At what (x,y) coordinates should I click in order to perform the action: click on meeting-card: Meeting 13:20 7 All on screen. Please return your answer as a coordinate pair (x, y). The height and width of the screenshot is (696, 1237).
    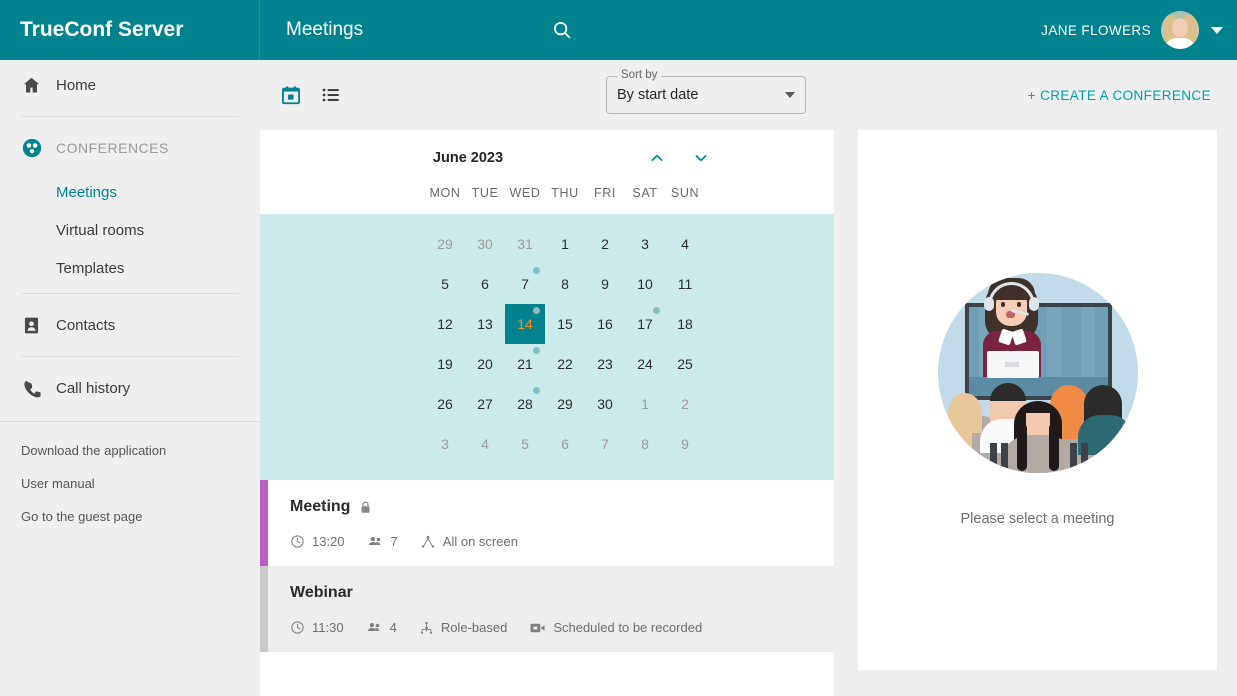
    Looking at the image, I should click on (547, 523).